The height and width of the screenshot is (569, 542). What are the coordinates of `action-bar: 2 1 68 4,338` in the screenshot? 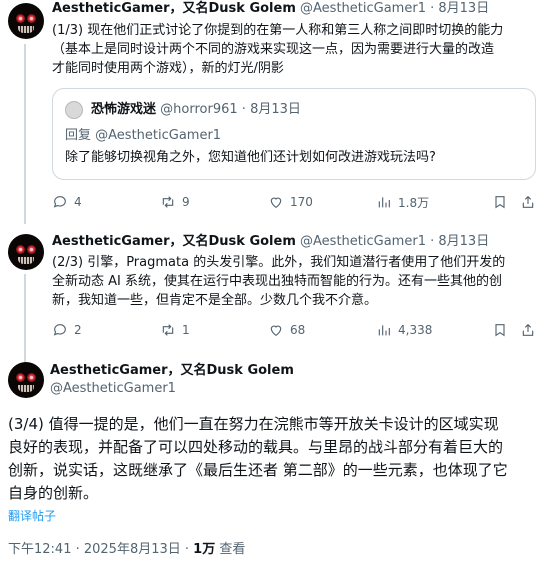 It's located at (296, 330).